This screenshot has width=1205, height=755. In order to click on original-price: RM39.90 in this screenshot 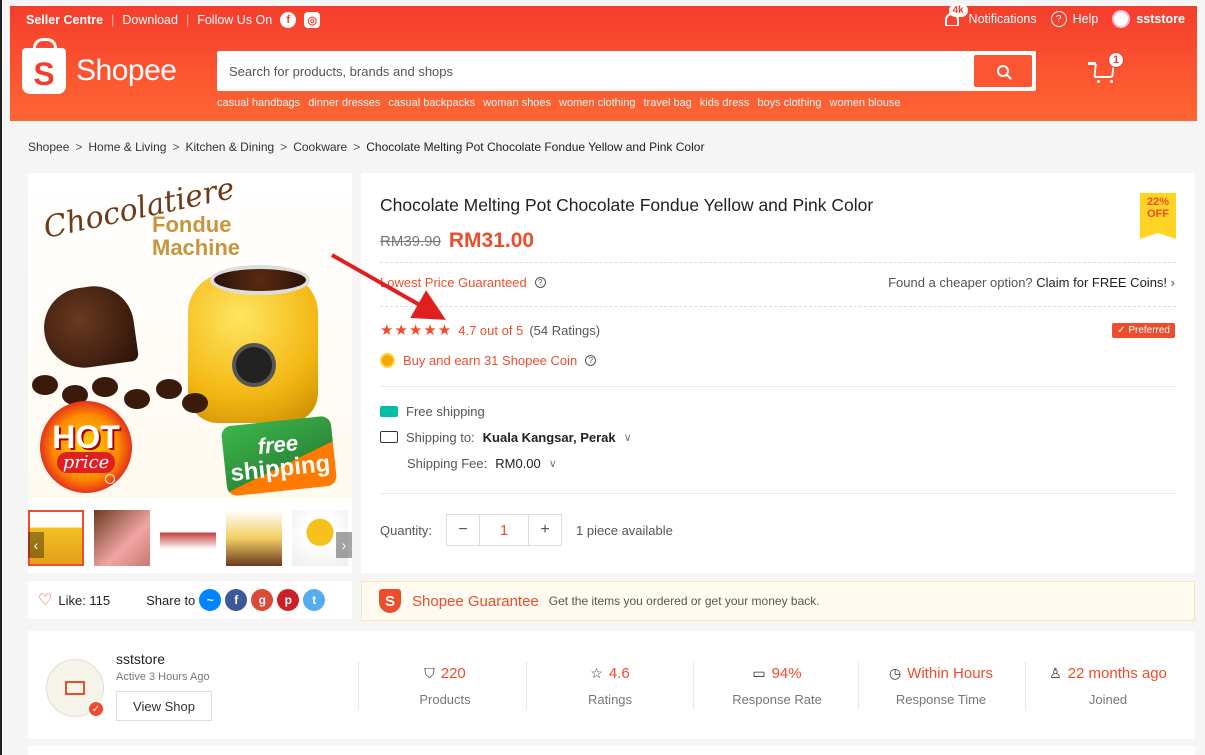, I will do `click(410, 241)`.